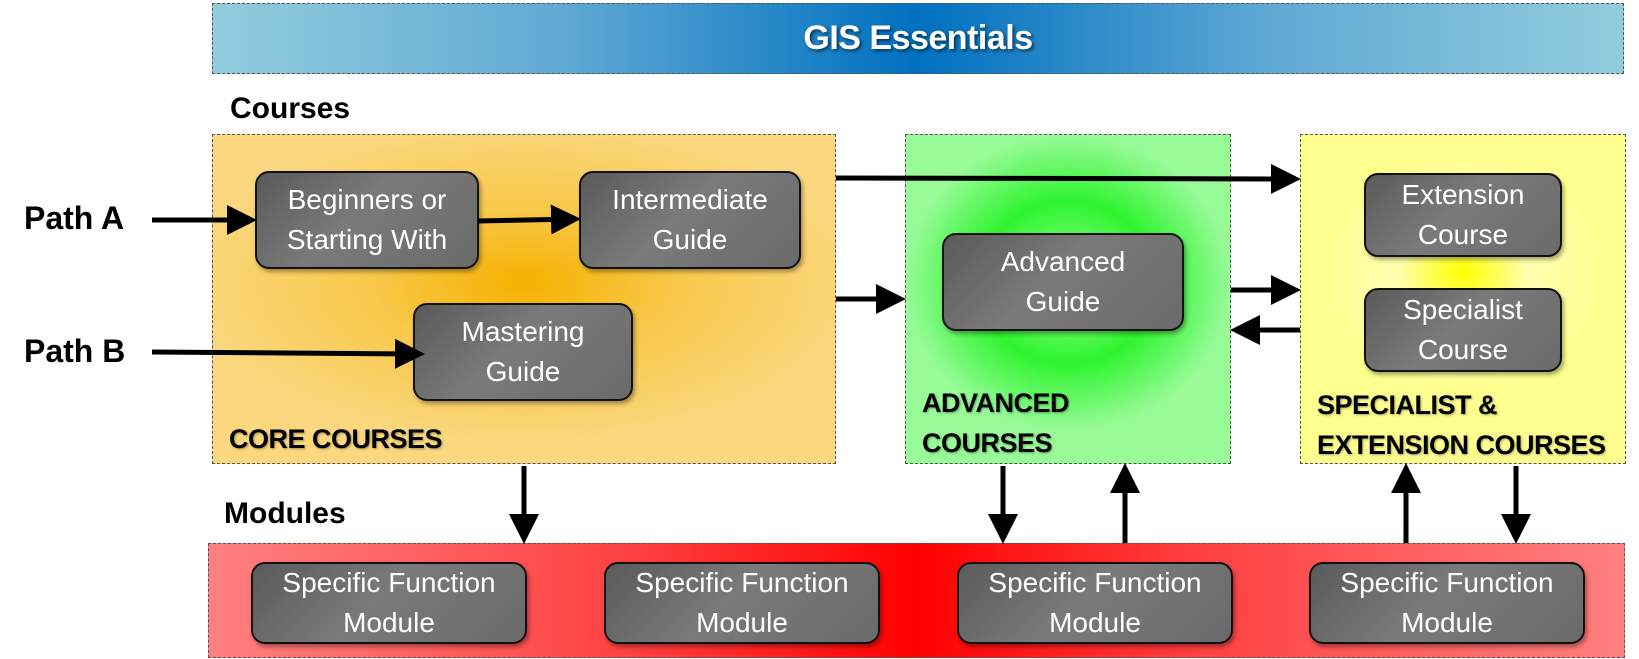 This screenshot has width=1639, height=659. What do you see at coordinates (288, 353) in the screenshot?
I see `arrow-path-b-to-mastering` at bounding box center [288, 353].